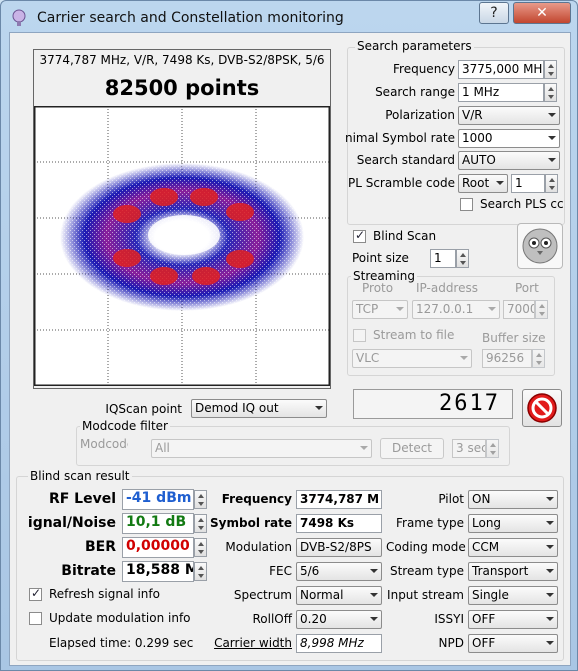 Image resolution: width=578 pixels, height=671 pixels. What do you see at coordinates (380, 309) in the screenshot?
I see `proto-select: TCP` at bounding box center [380, 309].